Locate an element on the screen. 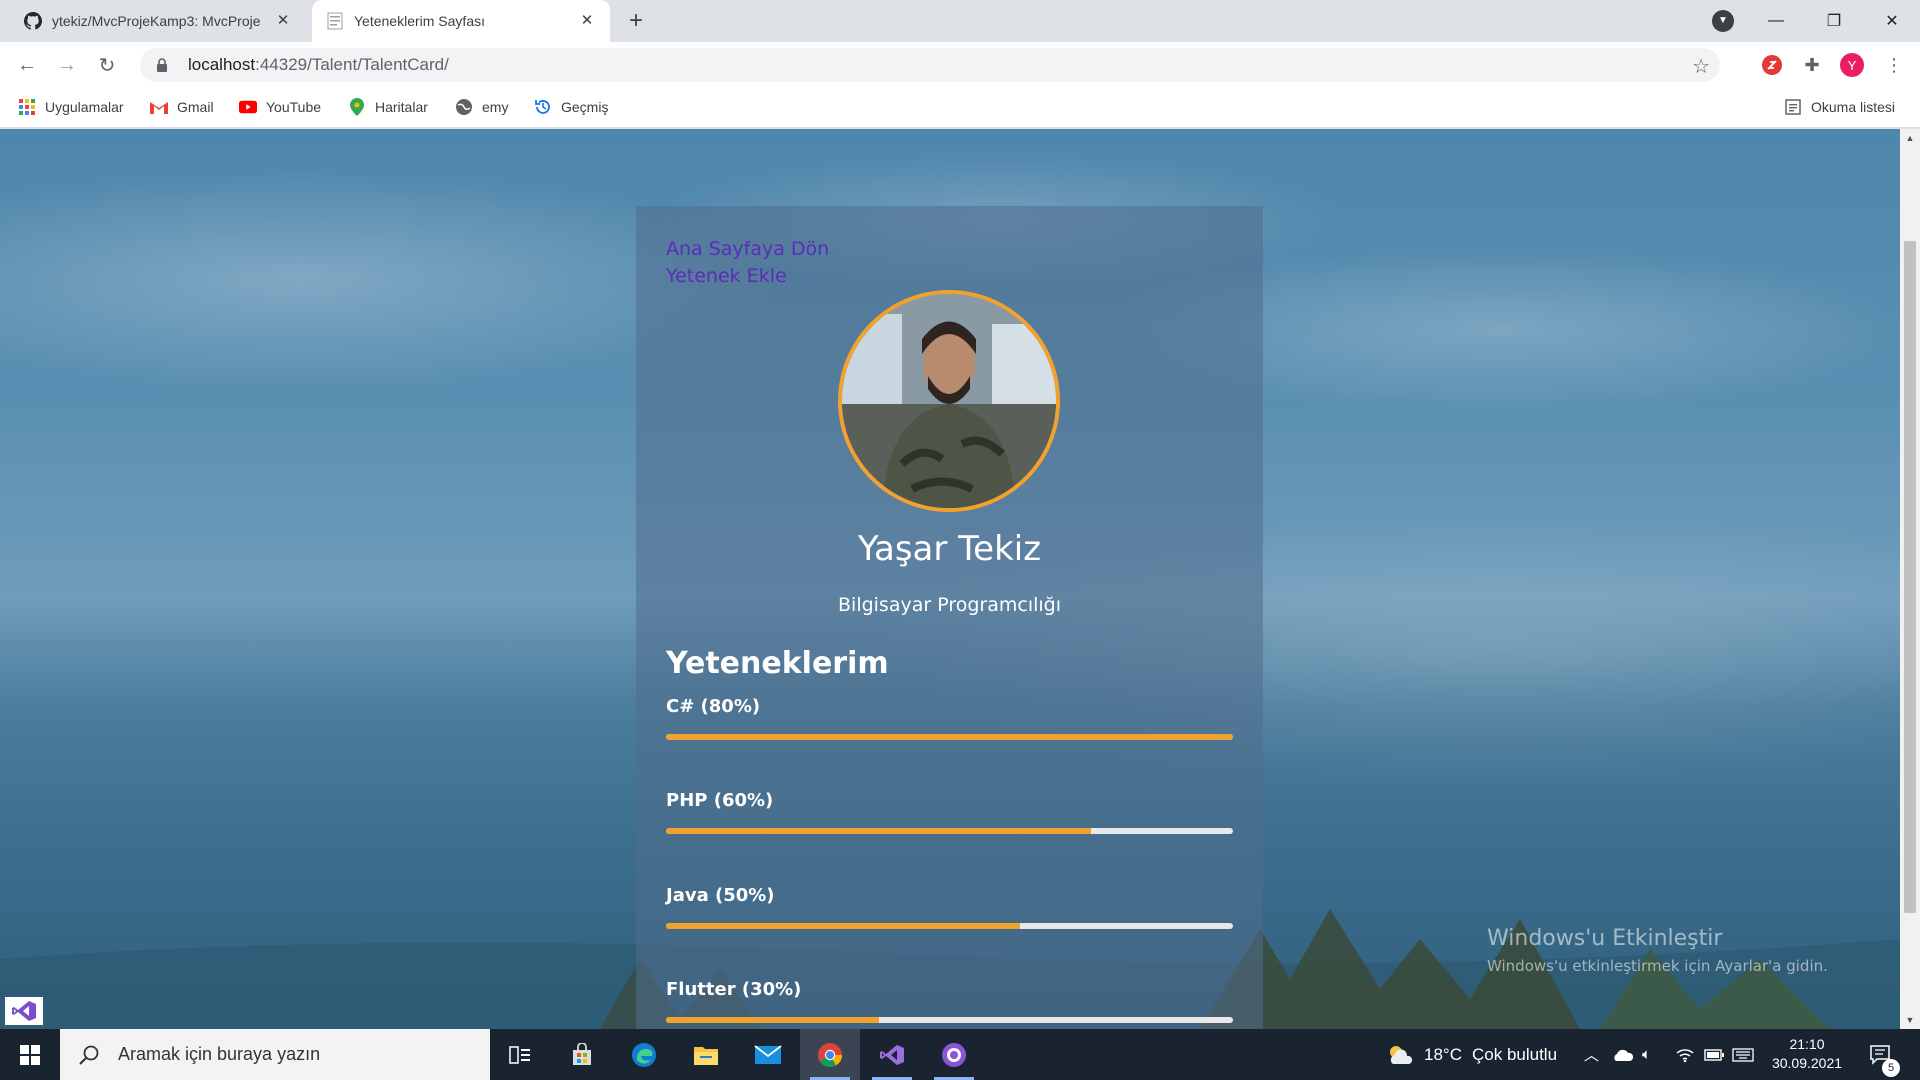 The height and width of the screenshot is (1080, 1920). add-skill-link: Yetenek Ekle is located at coordinates (747, 276).